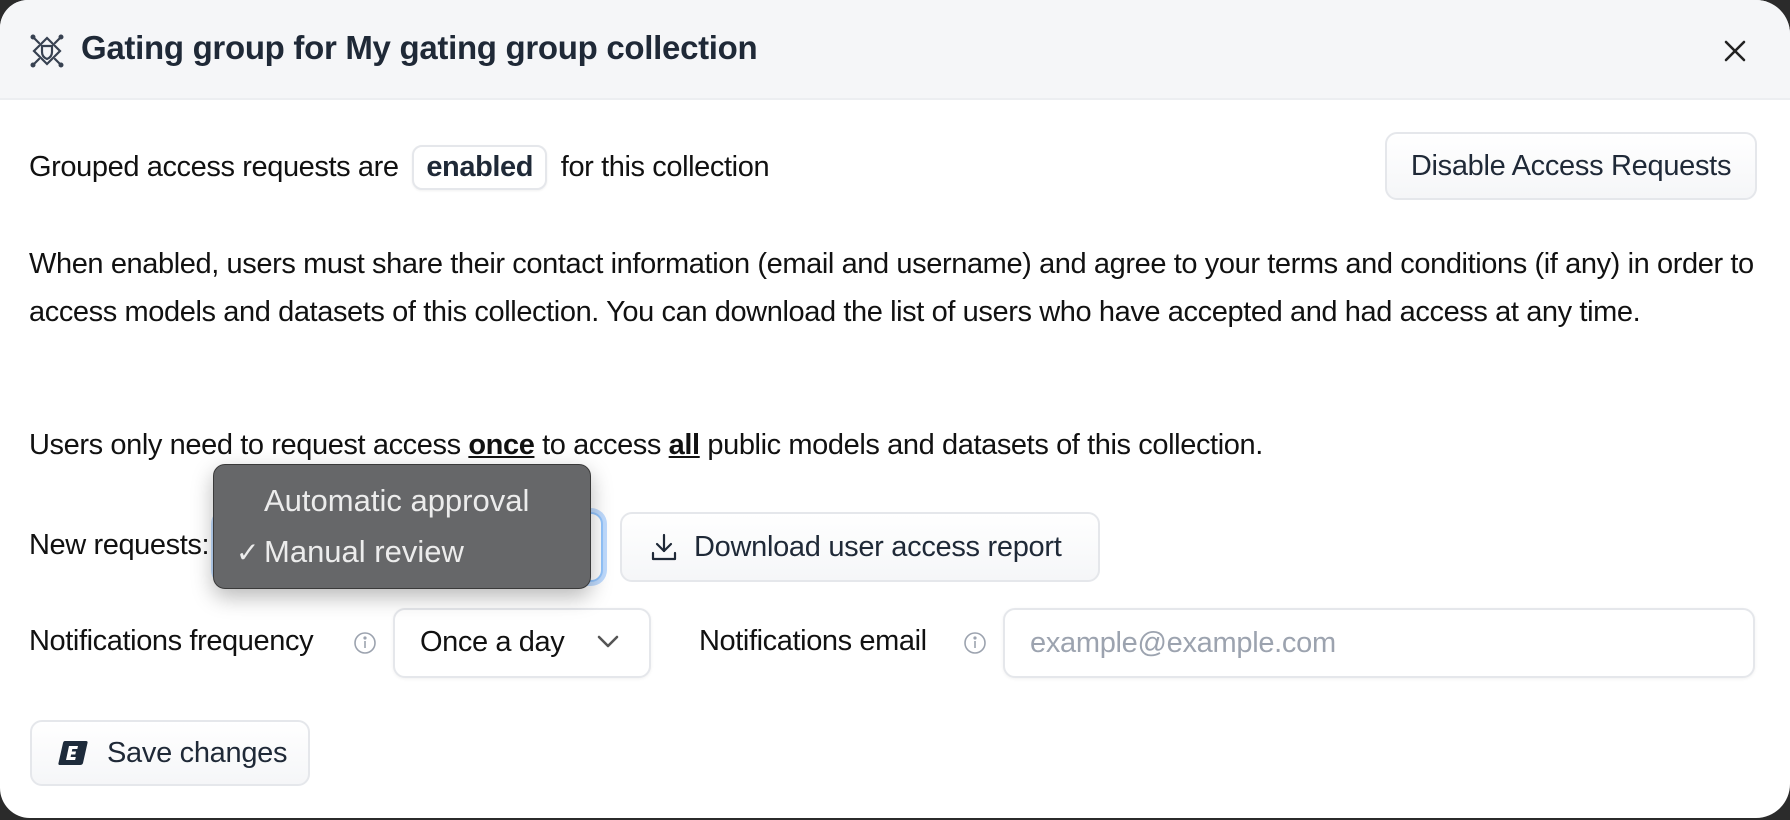 The image size is (1790, 820). I want to click on download-report-button: Download user access report, so click(860, 547).